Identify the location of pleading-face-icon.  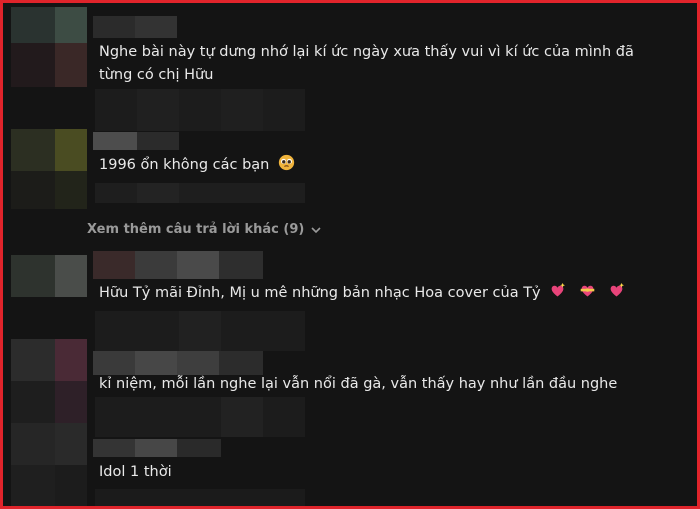
(286, 162).